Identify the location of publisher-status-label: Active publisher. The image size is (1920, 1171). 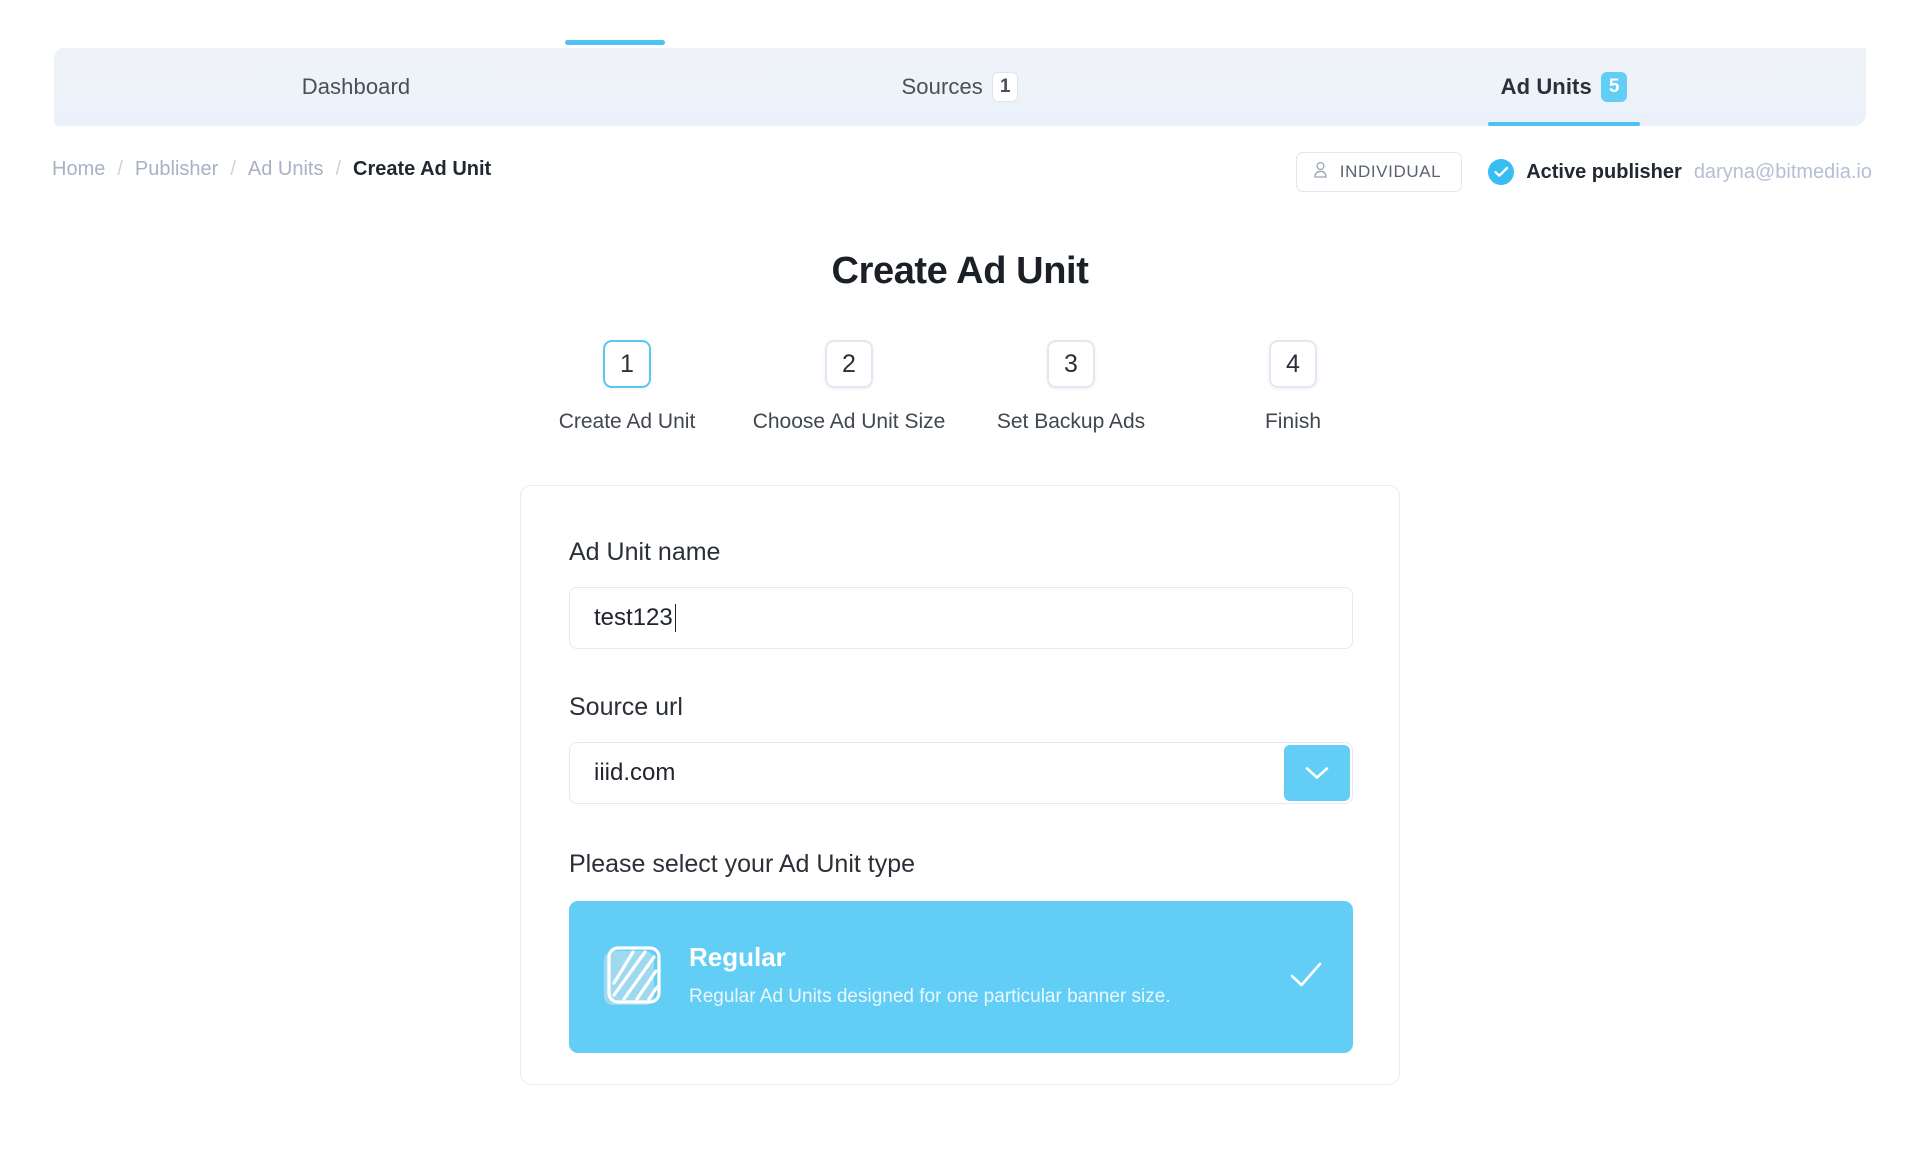
(1604, 171).